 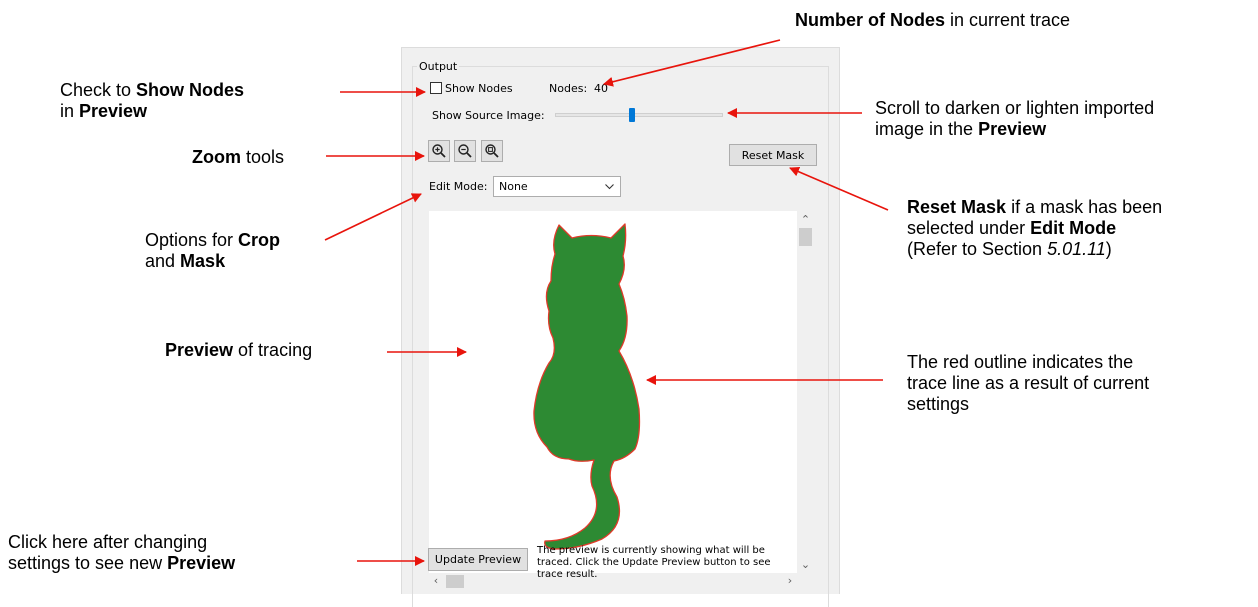 I want to click on annotation-crop-mask: Options for Crop and Mask, so click(x=213, y=250).